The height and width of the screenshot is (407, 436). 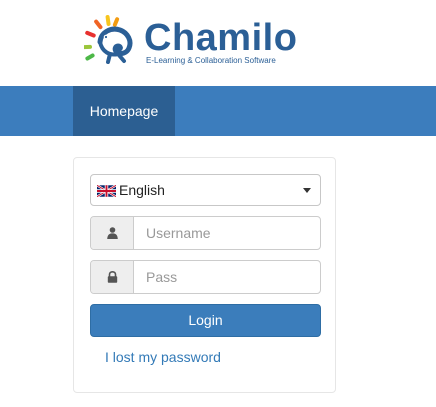 I want to click on logo-tagline: E-Learning & Collaboration Software, so click(x=211, y=60).